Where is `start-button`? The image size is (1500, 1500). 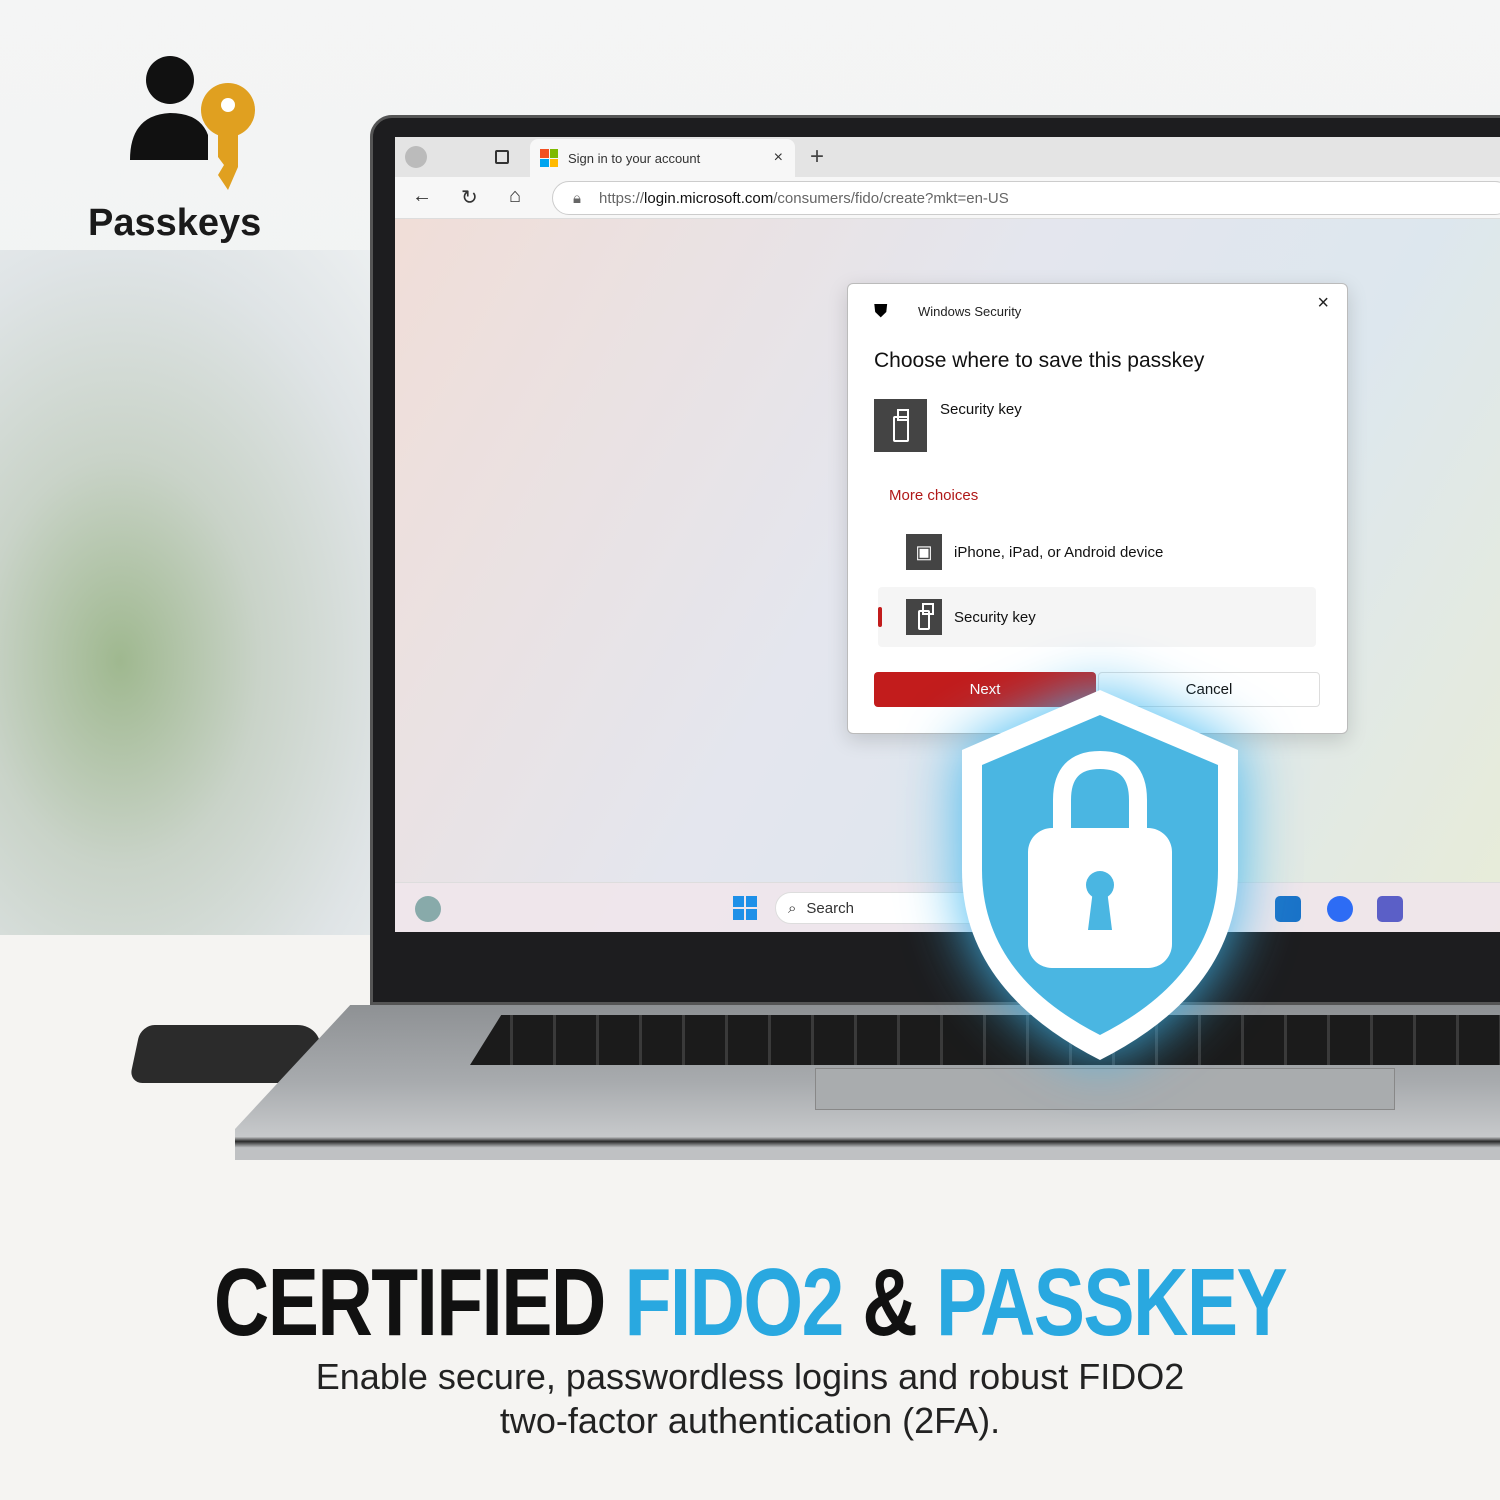
start-button is located at coordinates (745, 908).